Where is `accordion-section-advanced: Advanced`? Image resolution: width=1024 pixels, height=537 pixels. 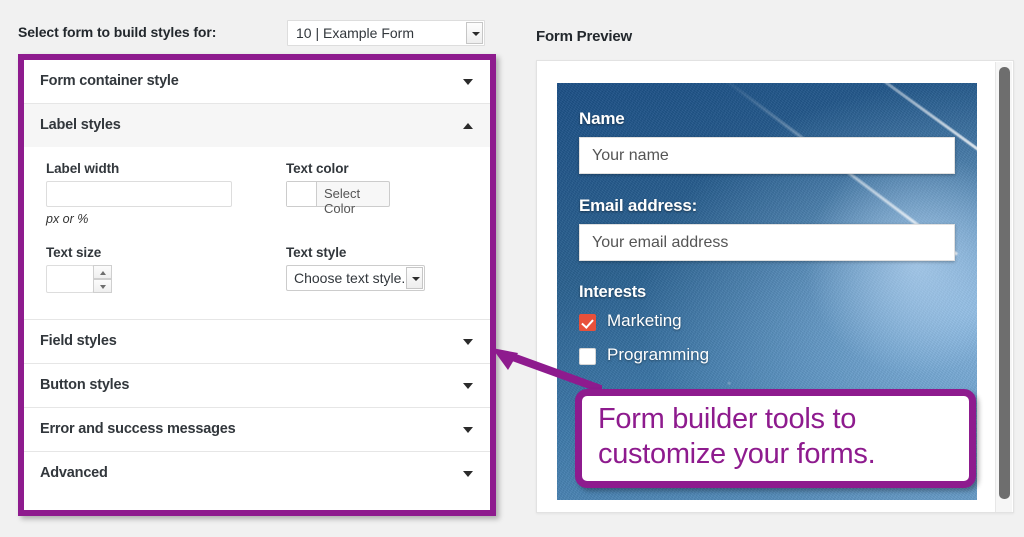
accordion-section-advanced: Advanced is located at coordinates (257, 473).